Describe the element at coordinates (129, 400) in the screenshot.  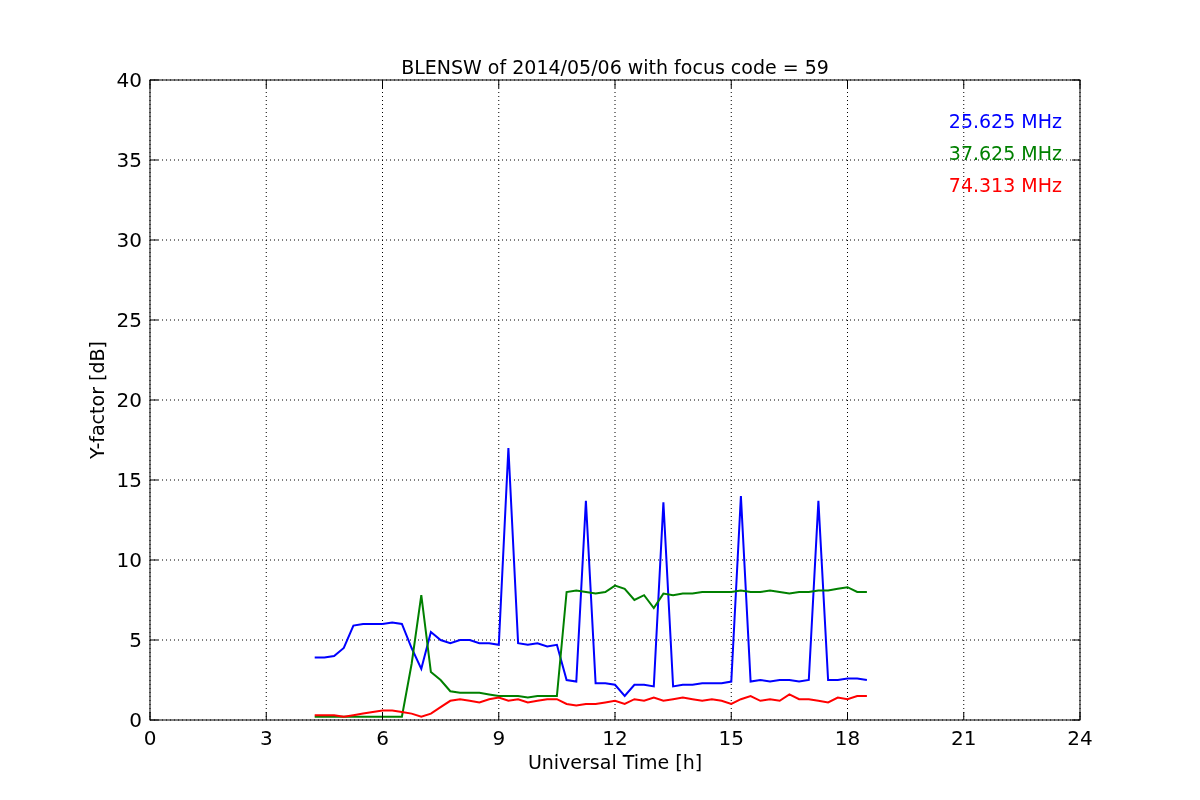
I see `y-tick-label: 20` at that location.